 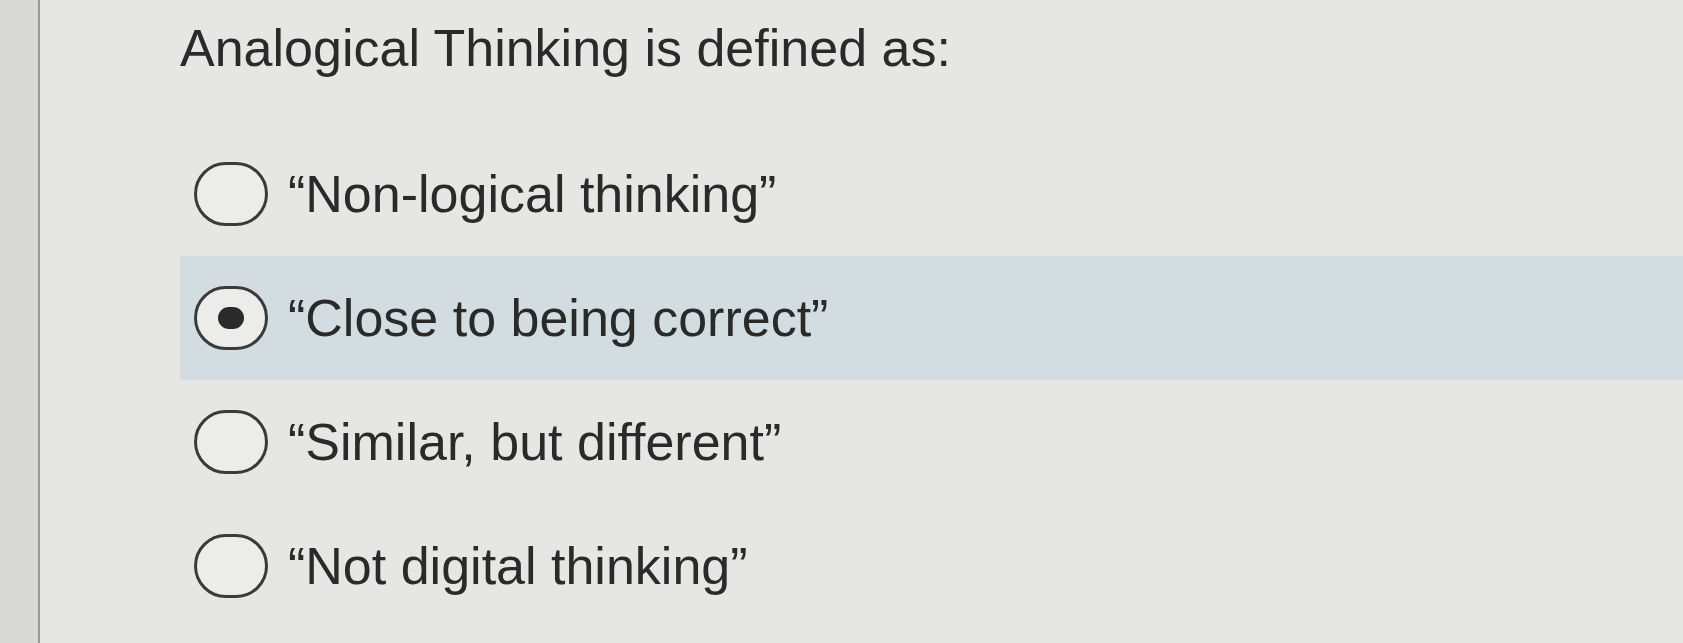 I want to click on question-title: Analogical Thinking is defined as:, so click(x=565, y=48).